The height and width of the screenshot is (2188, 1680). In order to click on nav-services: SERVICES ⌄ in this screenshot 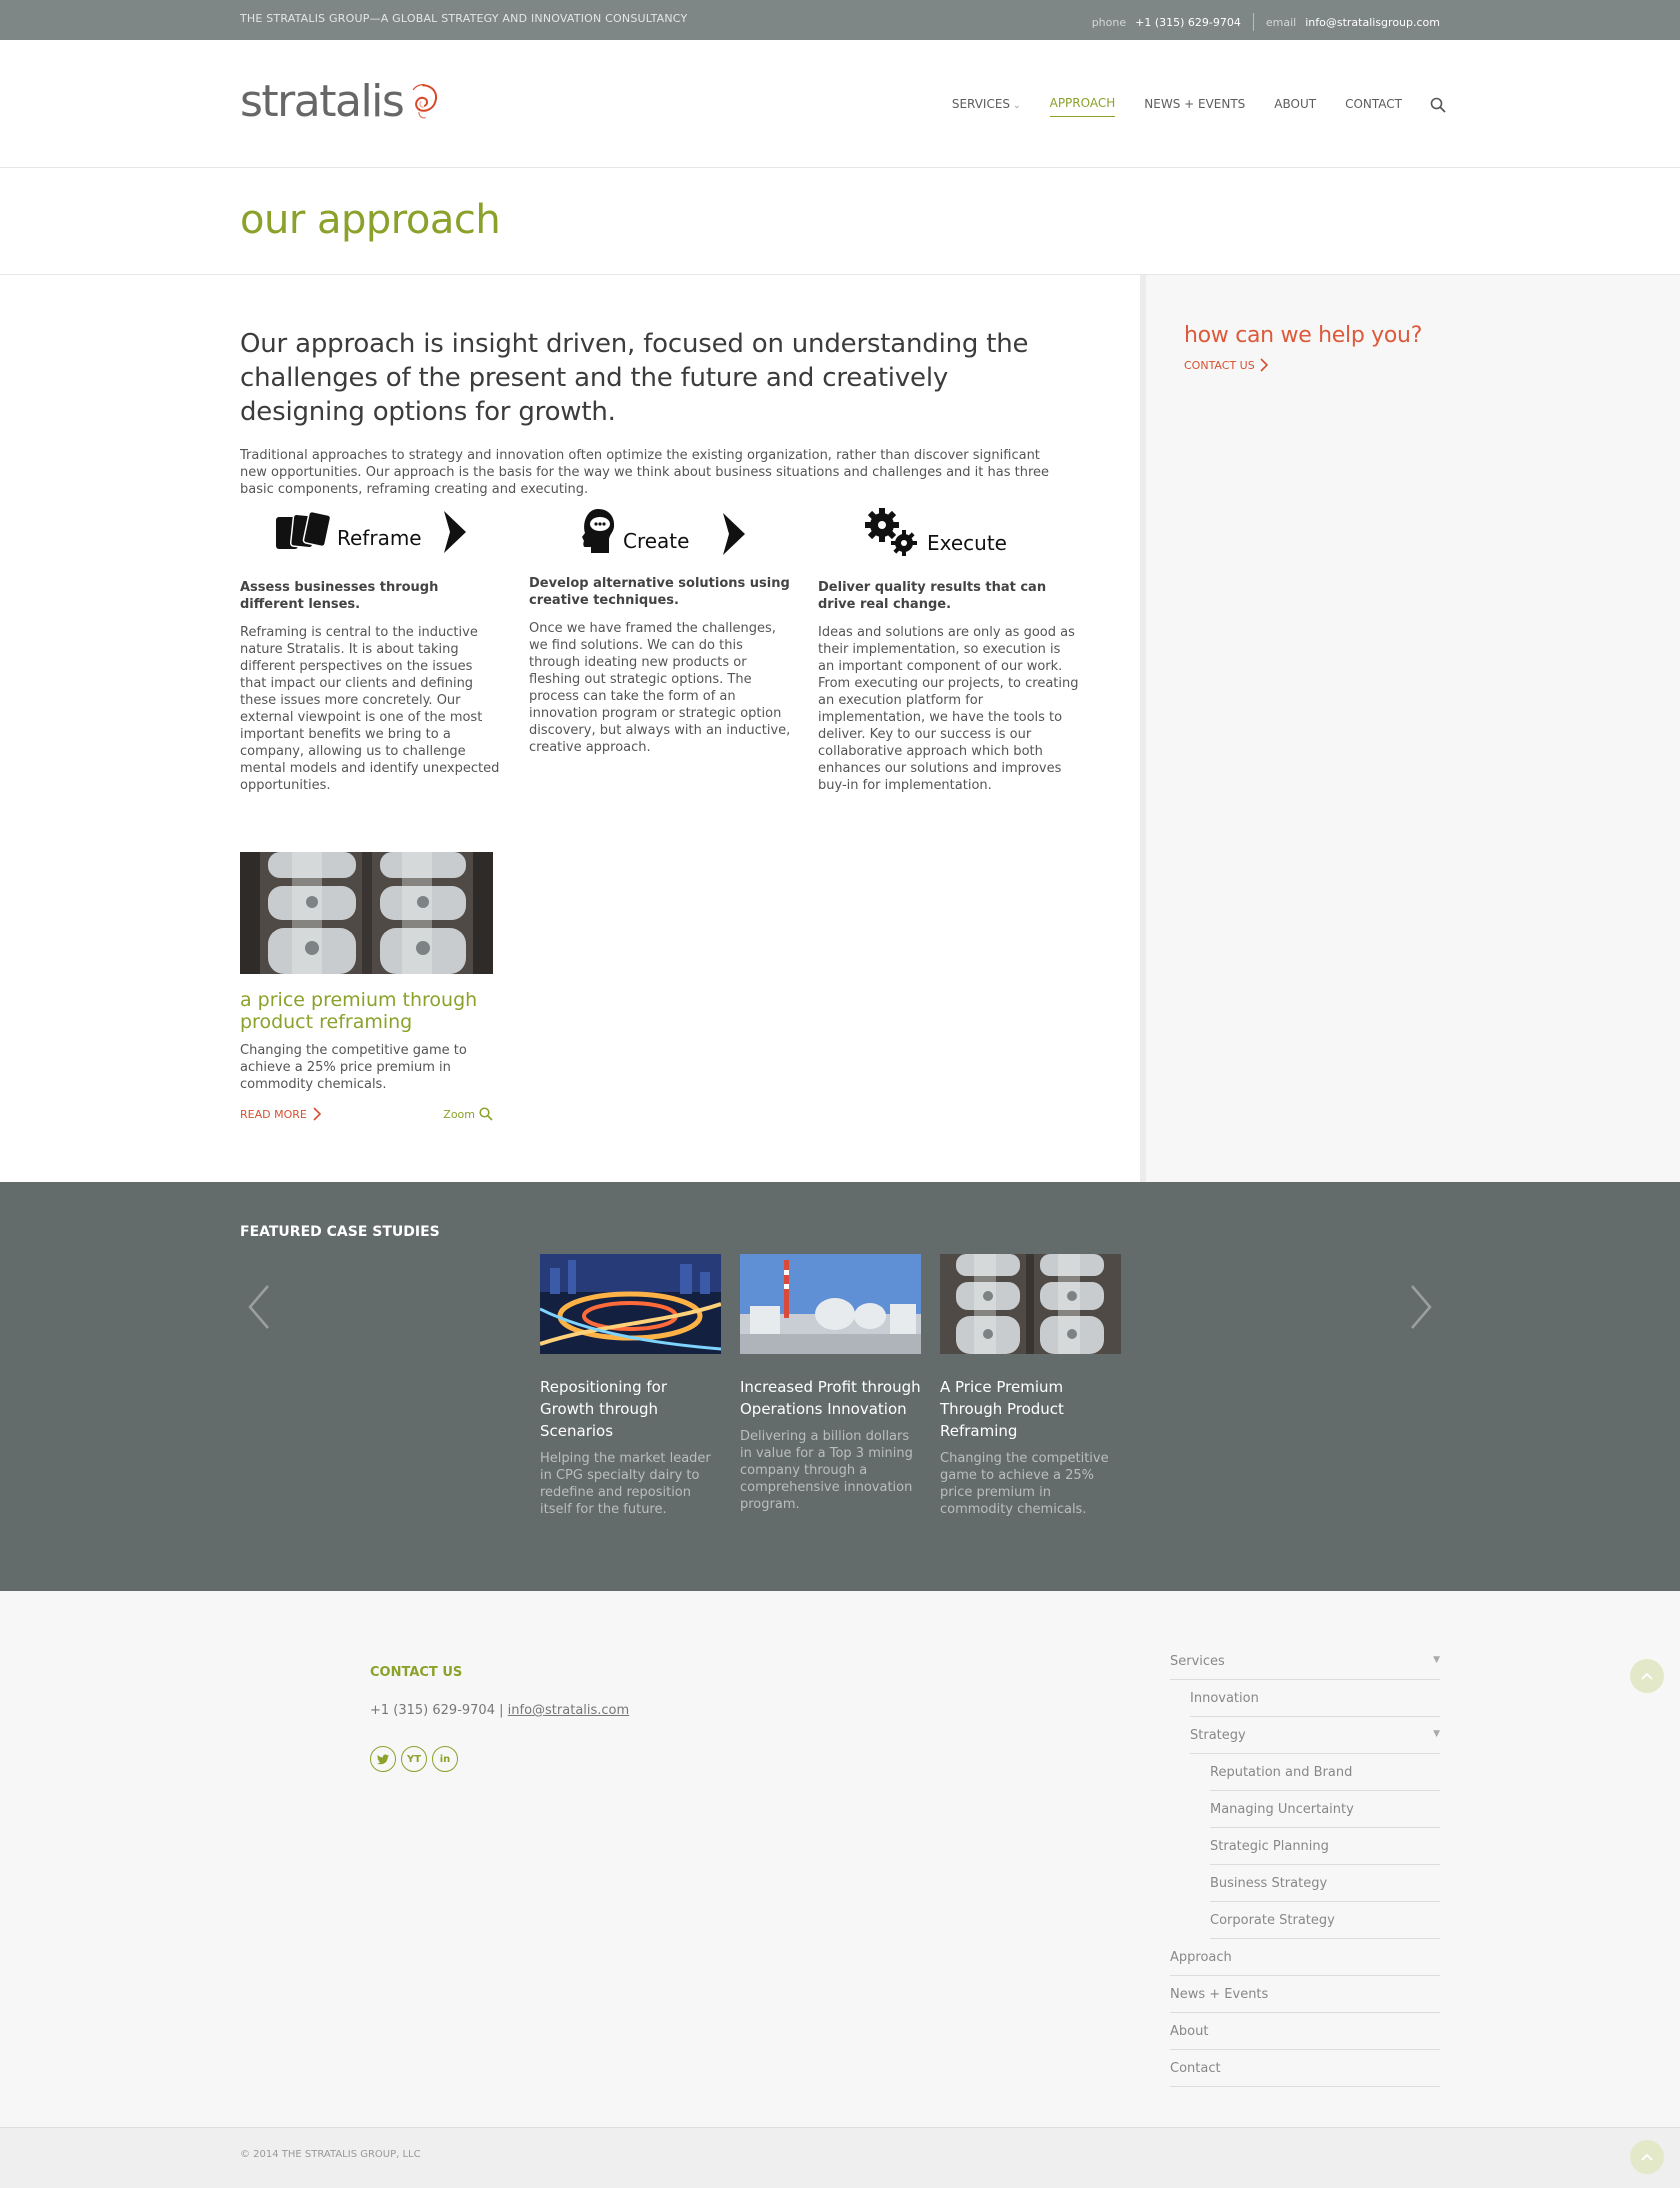, I will do `click(986, 107)`.